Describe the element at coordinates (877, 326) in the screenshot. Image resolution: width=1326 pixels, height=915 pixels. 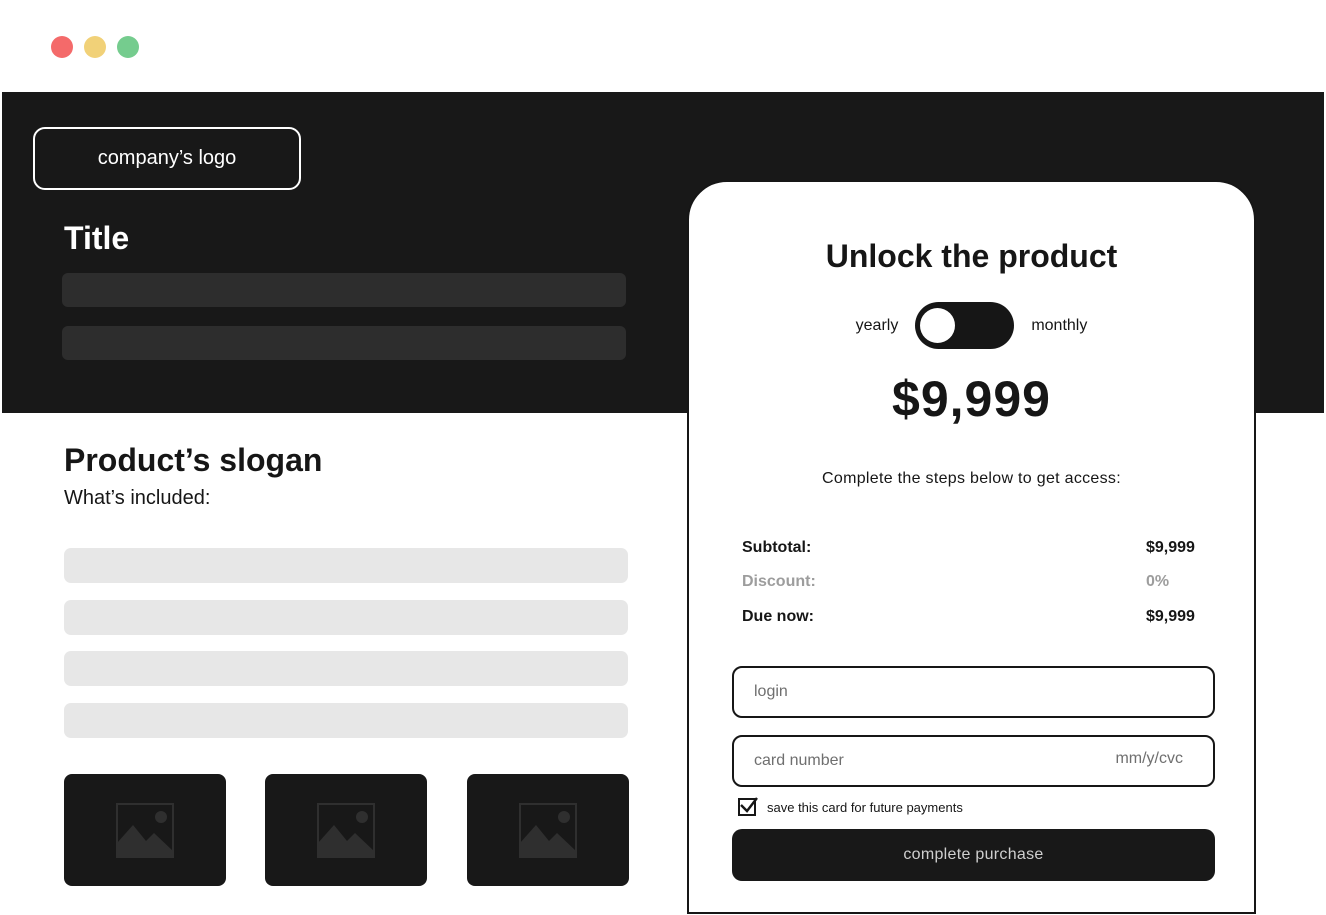
I see `billing-yearly-label: yearly` at that location.